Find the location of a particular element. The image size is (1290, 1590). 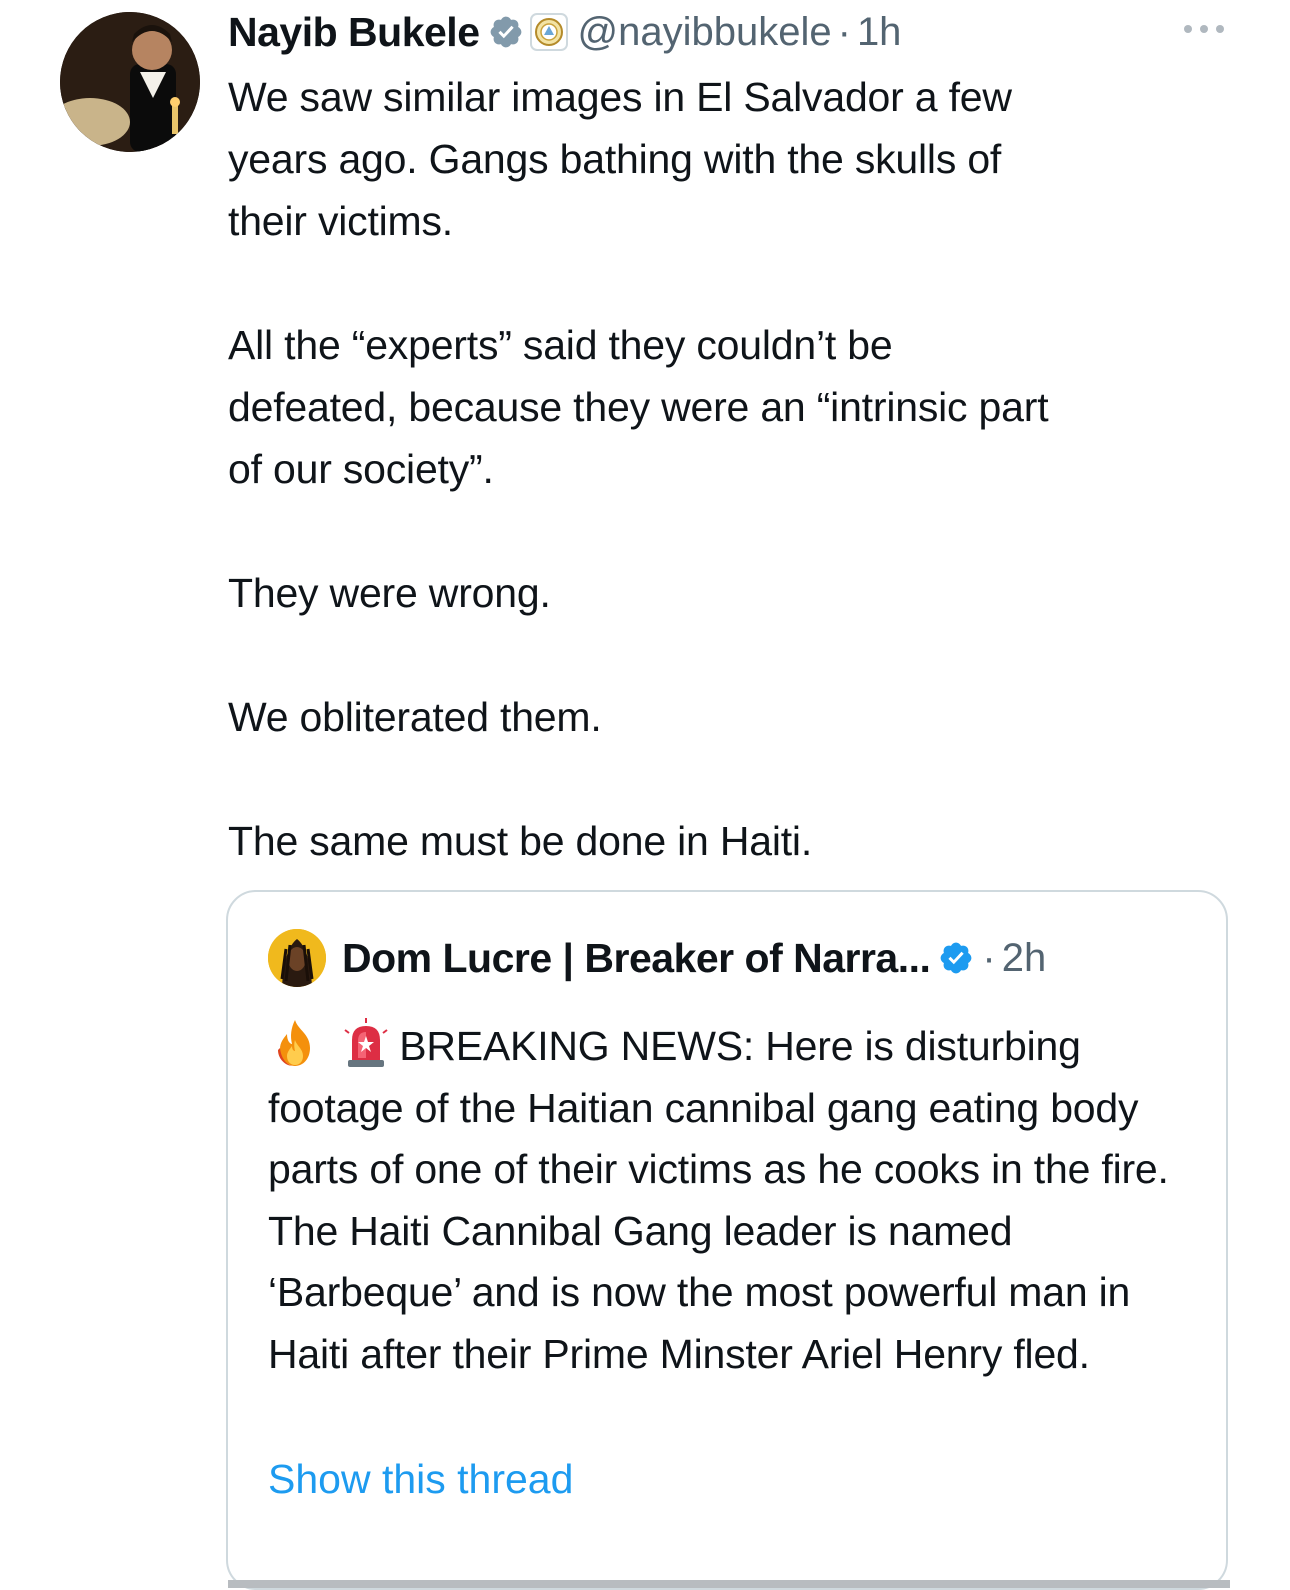

handle: @nayibbukele is located at coordinates (705, 32).